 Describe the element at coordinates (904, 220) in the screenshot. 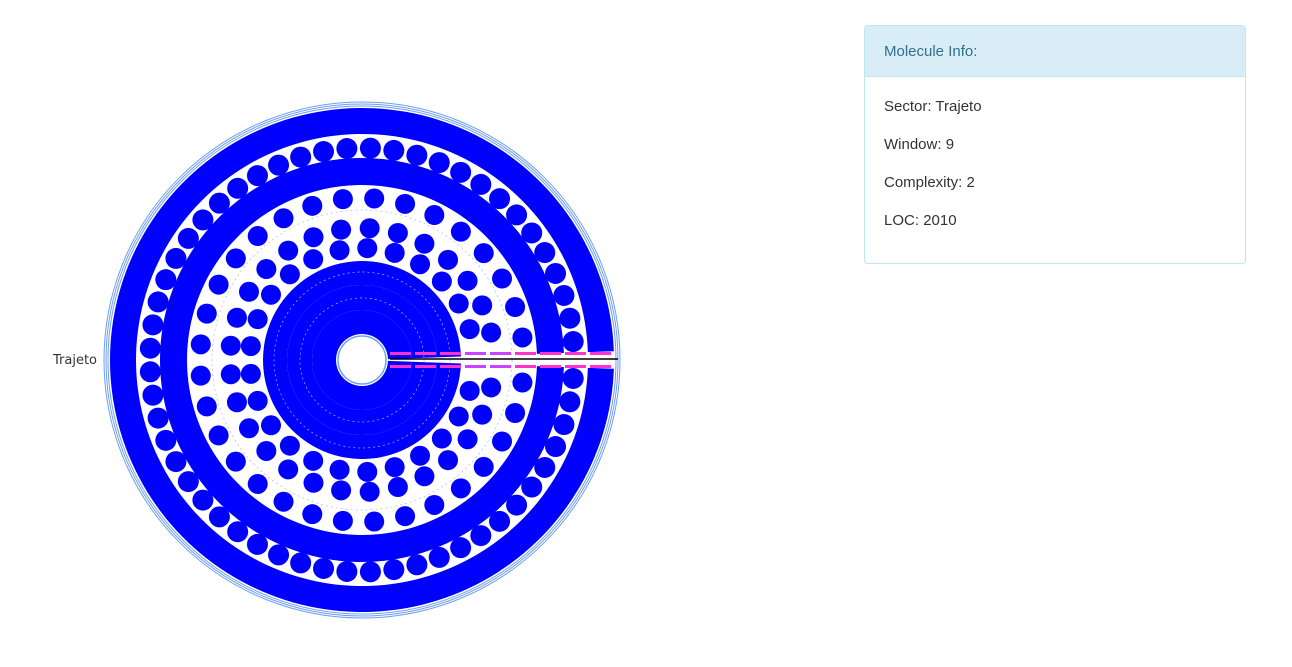

I see `info-loc-label: LOC:` at that location.